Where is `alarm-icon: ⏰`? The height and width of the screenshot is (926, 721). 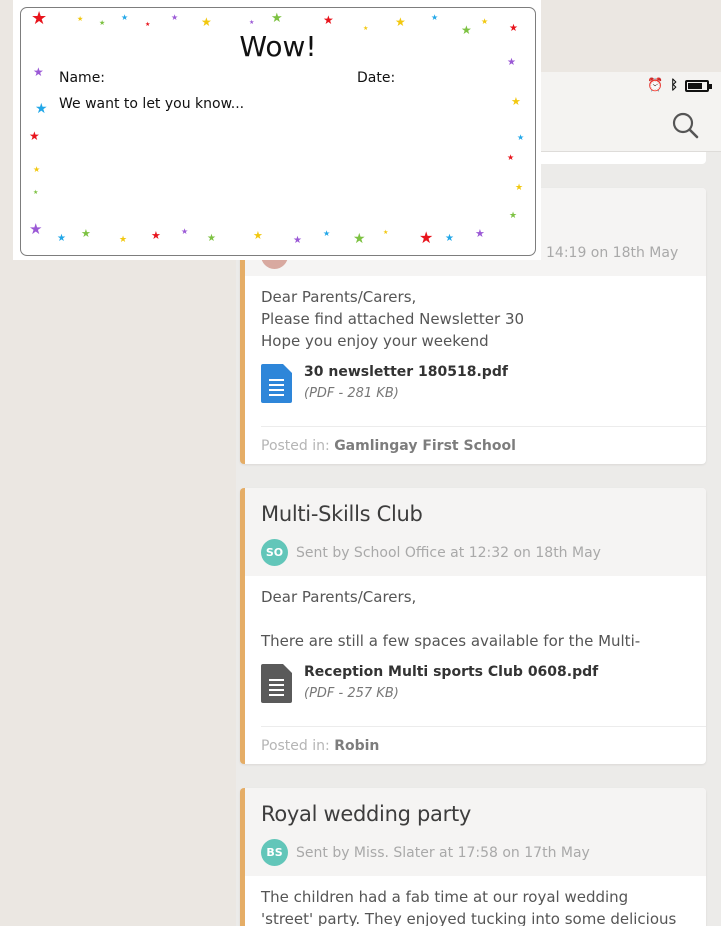
alarm-icon: ⏰ is located at coordinates (655, 85).